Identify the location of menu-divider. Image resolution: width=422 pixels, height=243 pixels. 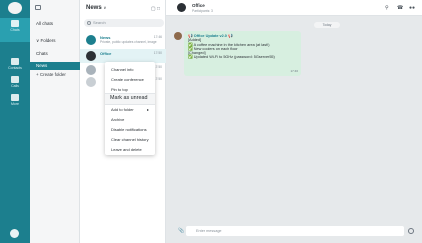
(130, 104).